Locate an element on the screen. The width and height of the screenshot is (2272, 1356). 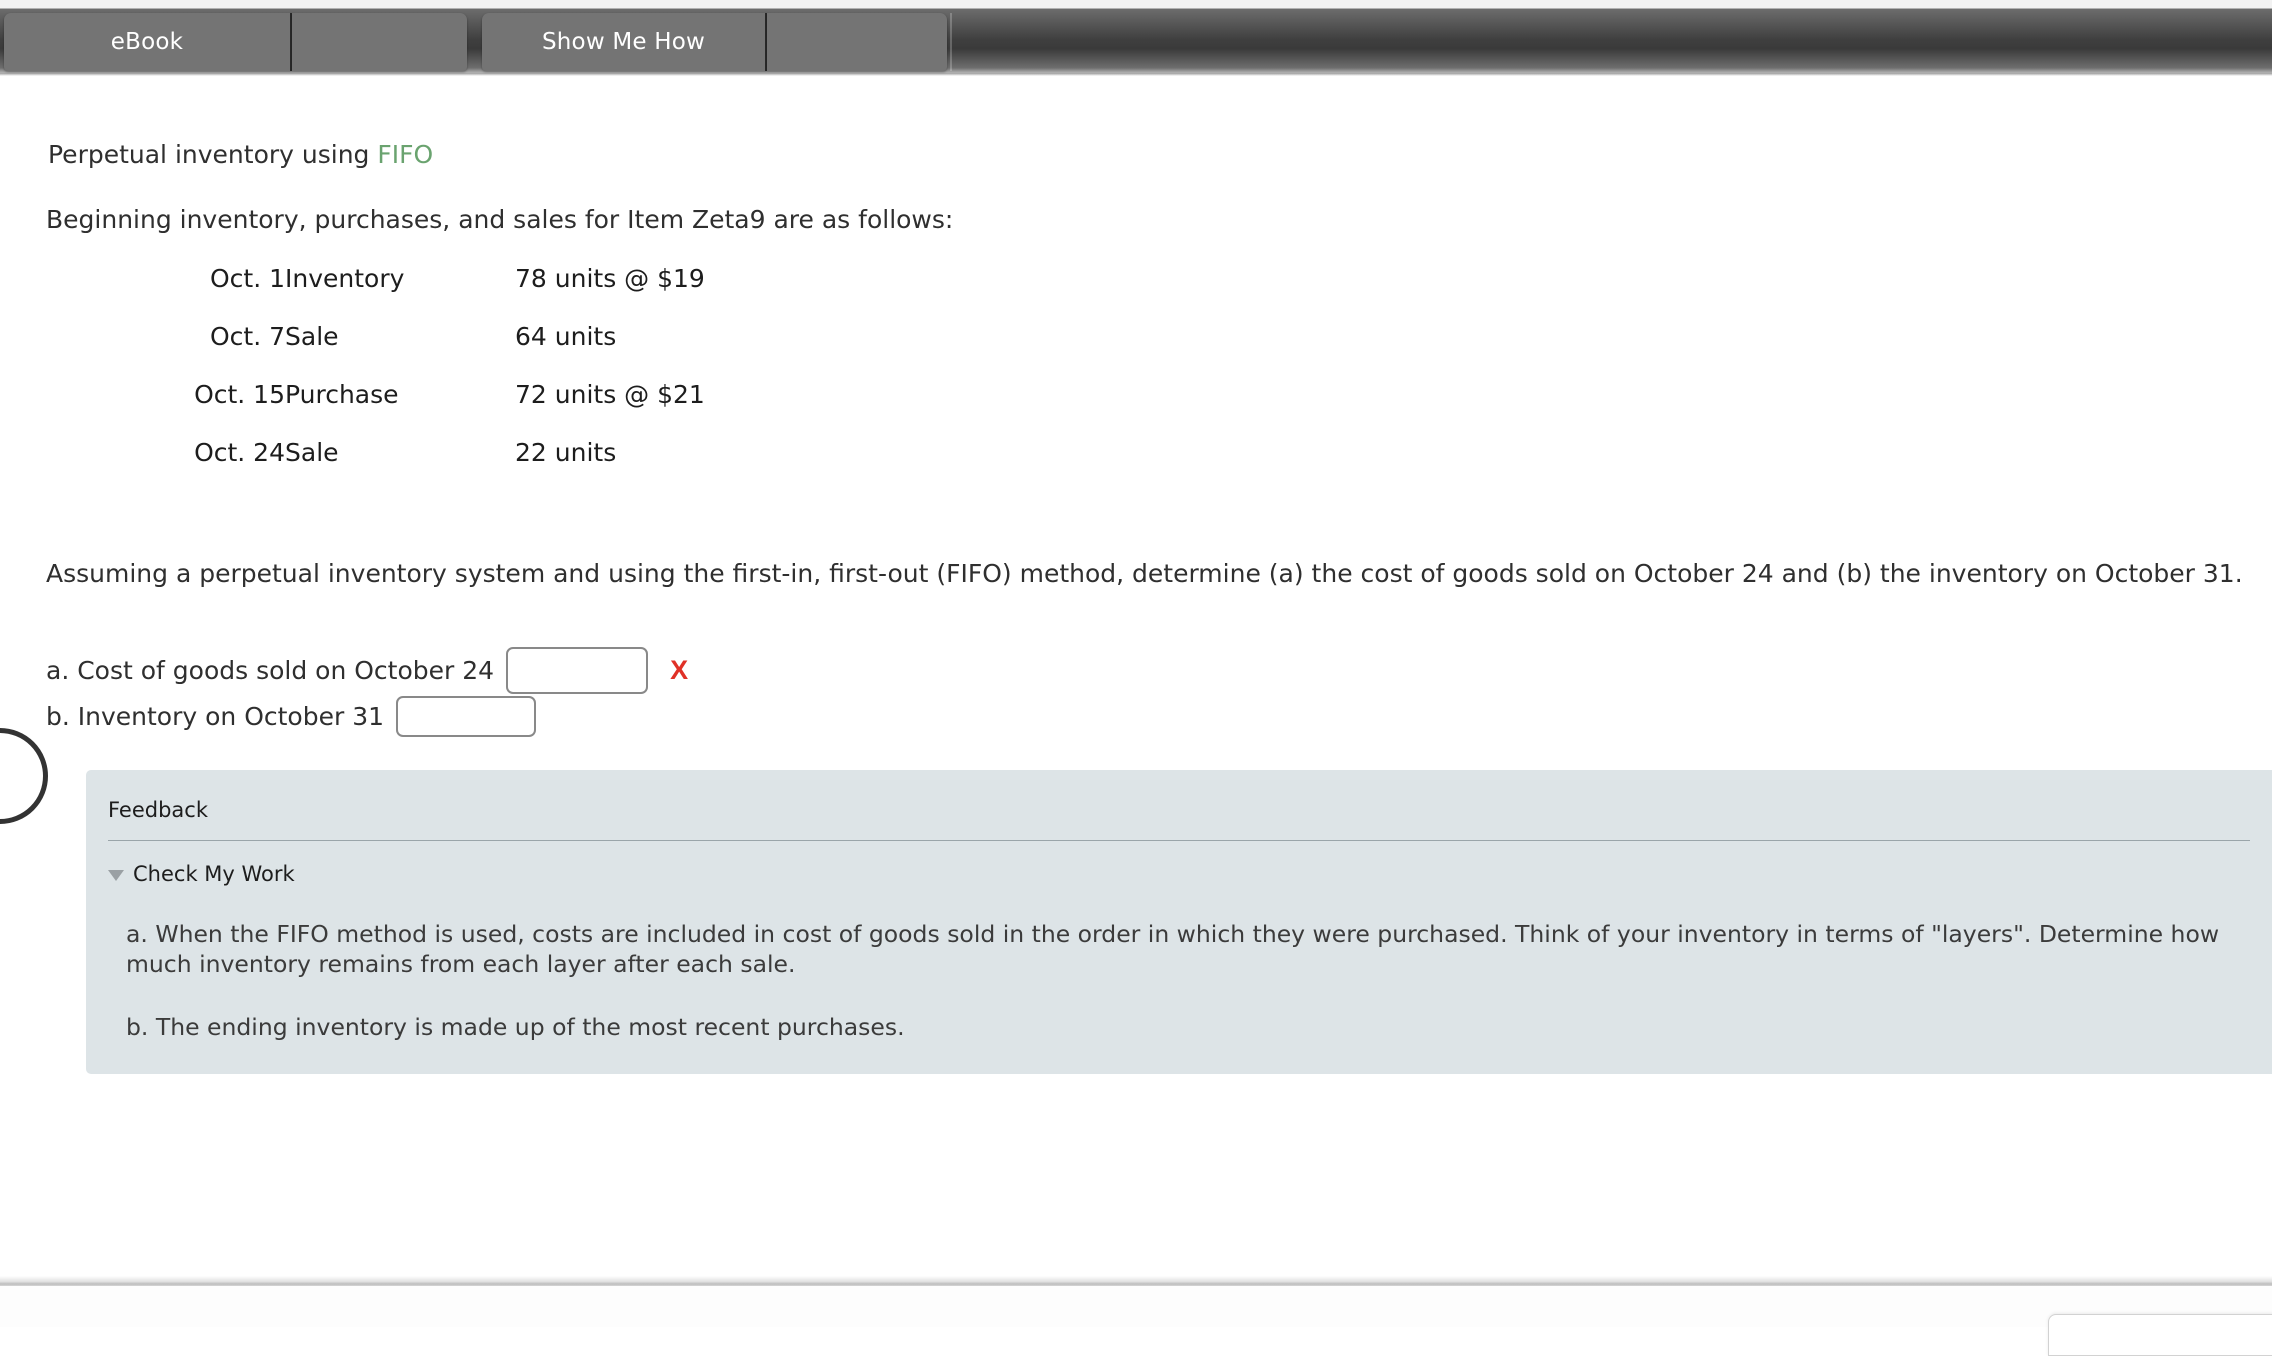
transaction-amount: 78 units @ $19 is located at coordinates (610, 278).